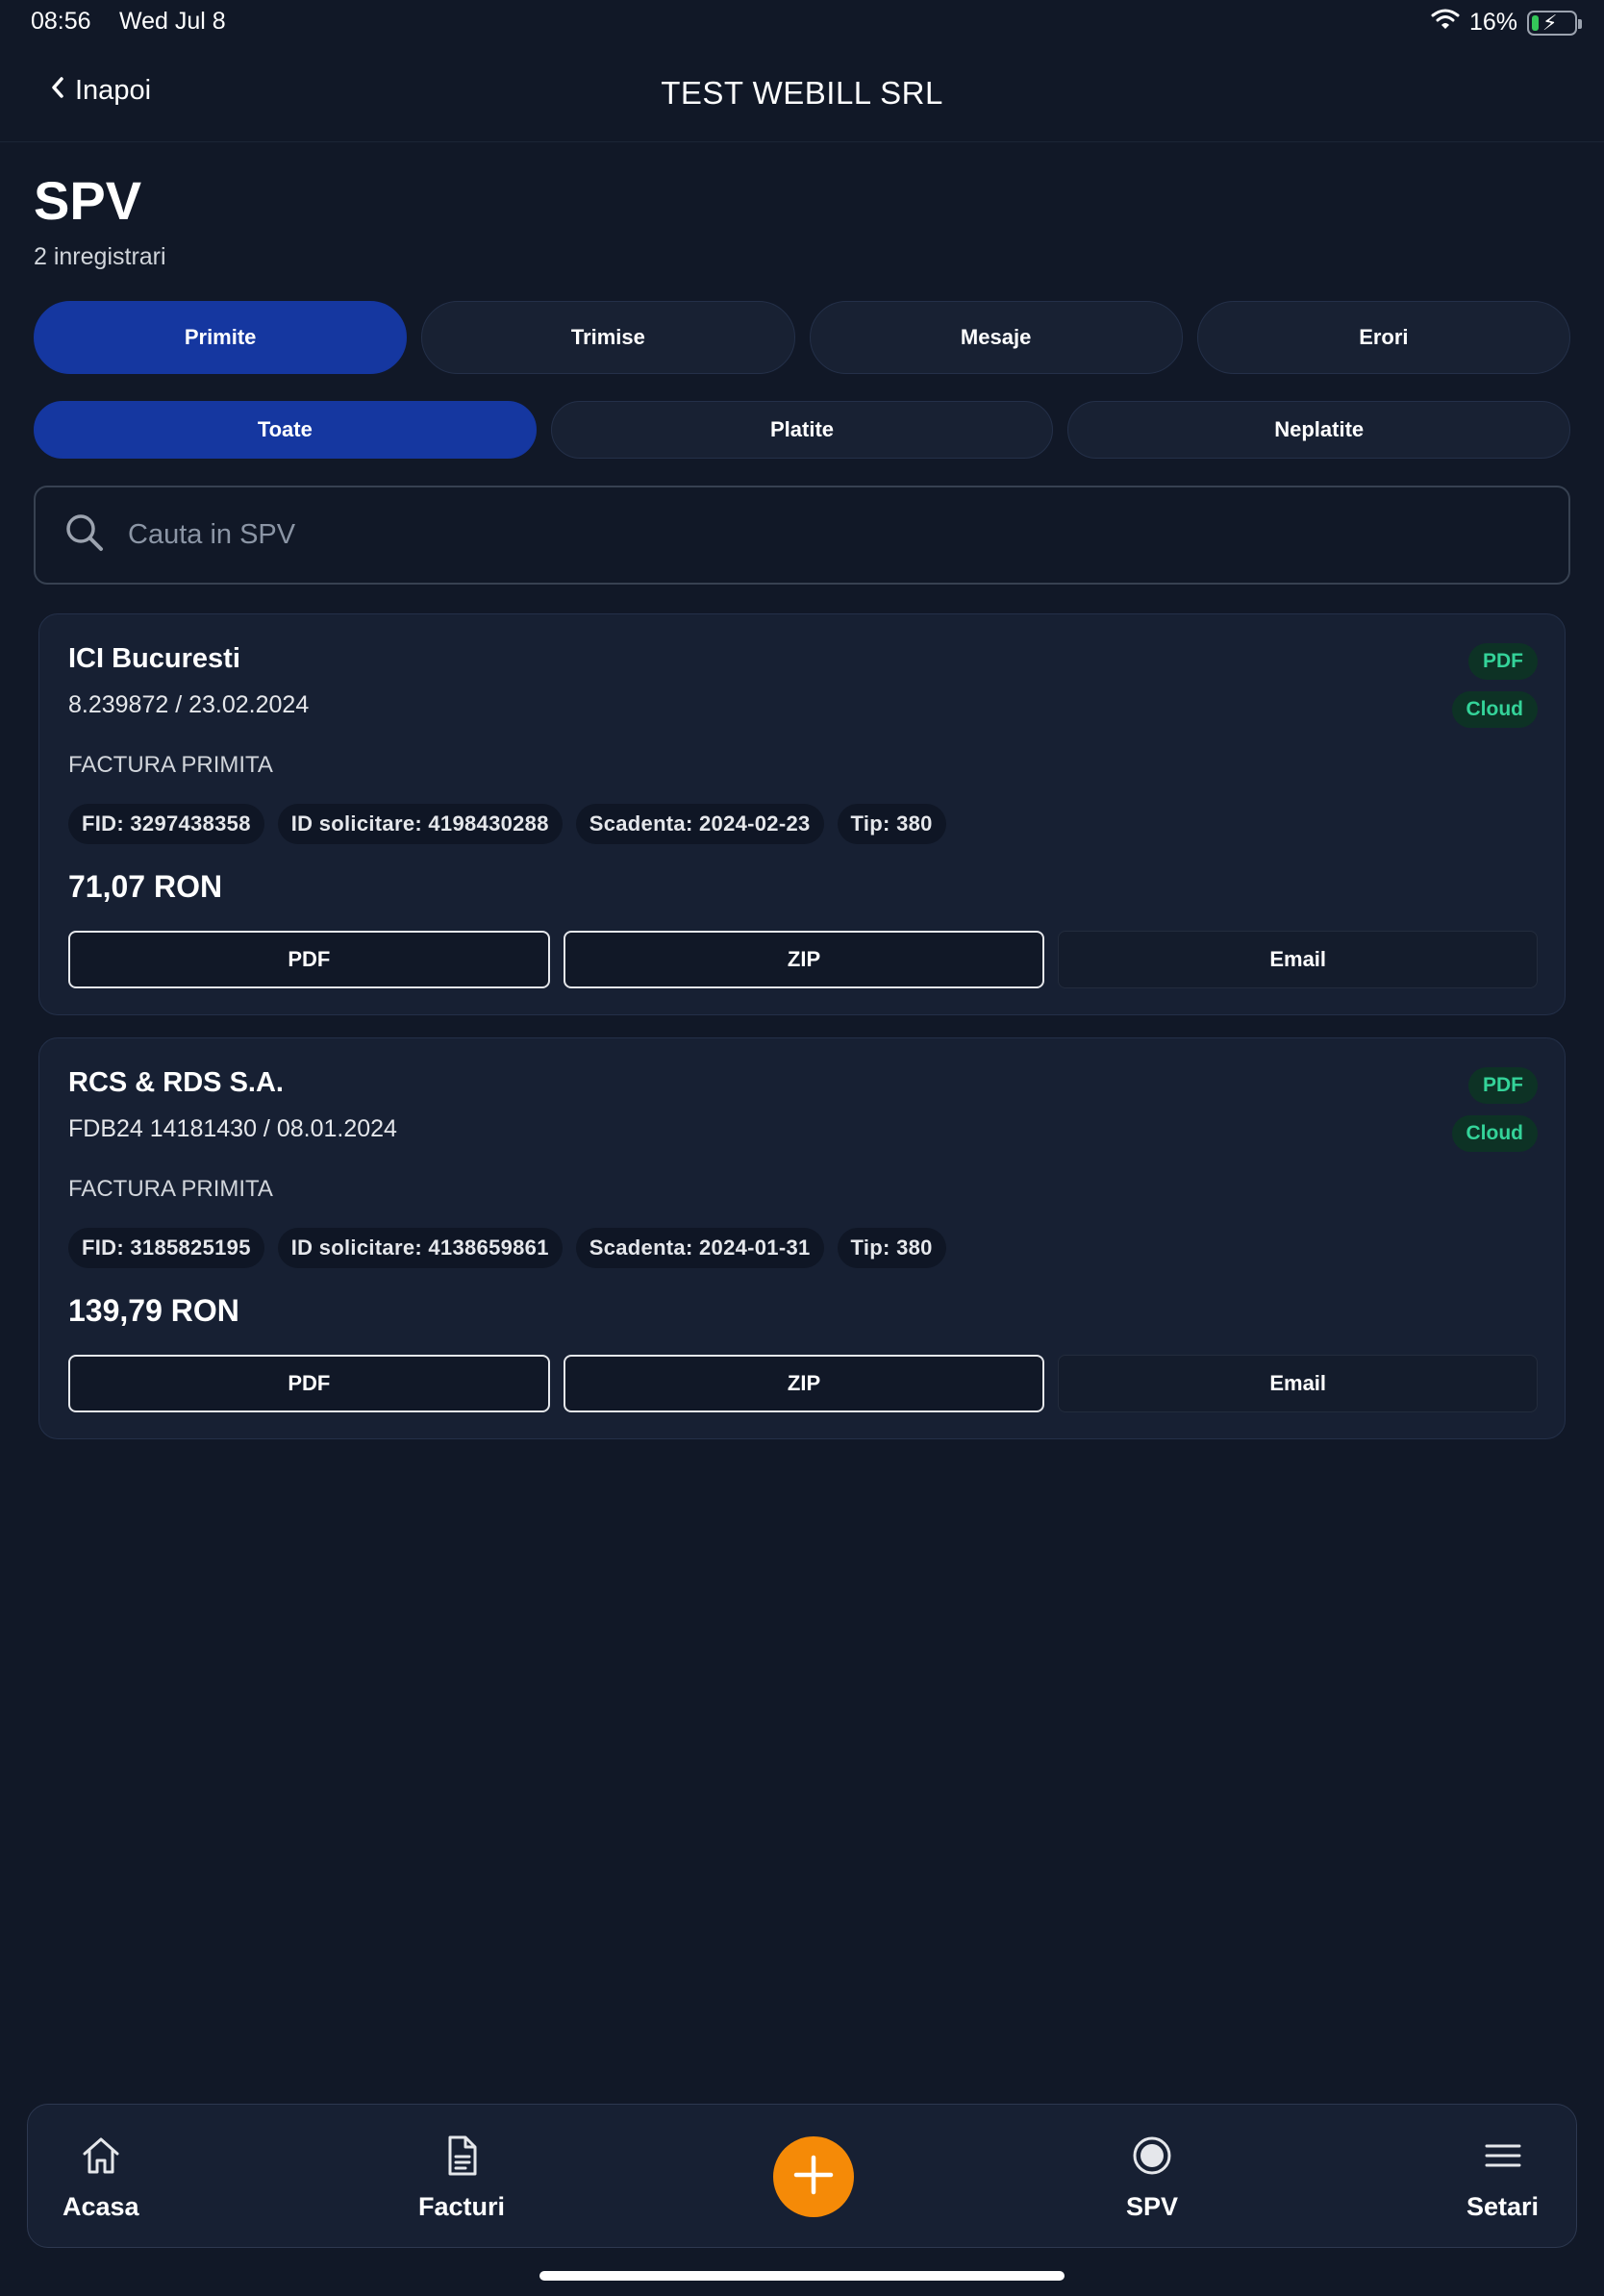 This screenshot has height=2296, width=1604. I want to click on add-button, so click(813, 2176).